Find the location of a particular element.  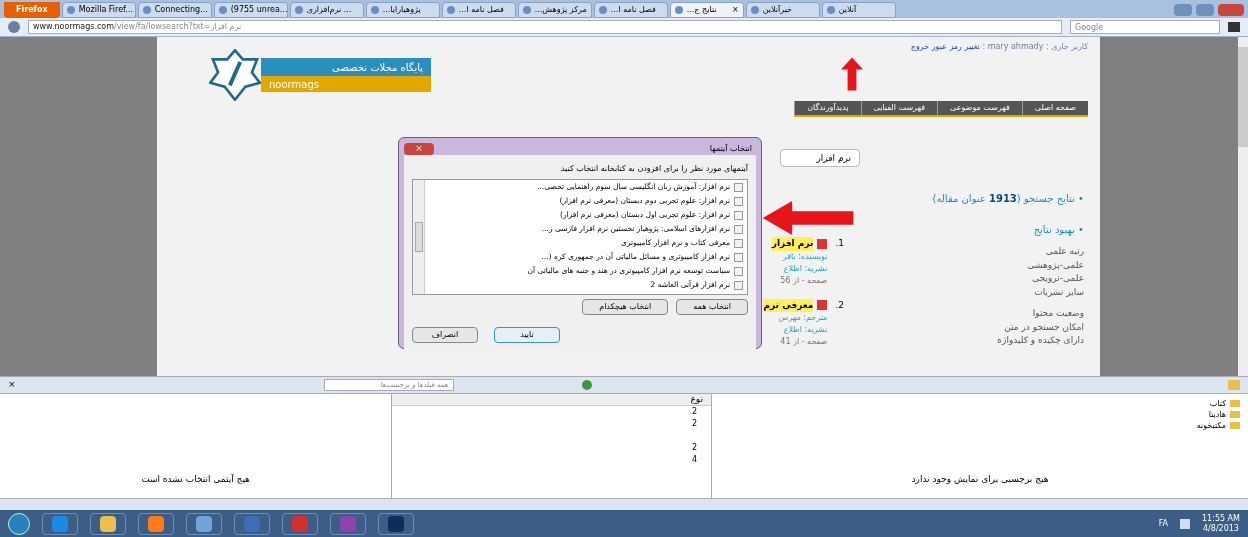

dialog-instruction: آیتمهای مورد نظر را برای افزودن به کتابخانه انتخاب کنید is located at coordinates (653, 169).